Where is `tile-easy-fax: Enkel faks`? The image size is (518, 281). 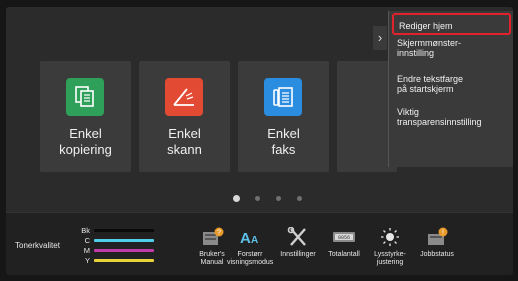
tile-easy-fax: Enkel faks is located at coordinates (283, 116).